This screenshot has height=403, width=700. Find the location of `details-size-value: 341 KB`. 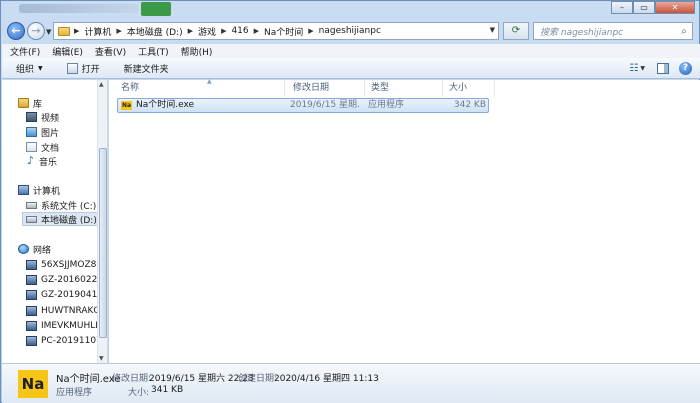

details-size-value: 341 KB is located at coordinates (167, 390).